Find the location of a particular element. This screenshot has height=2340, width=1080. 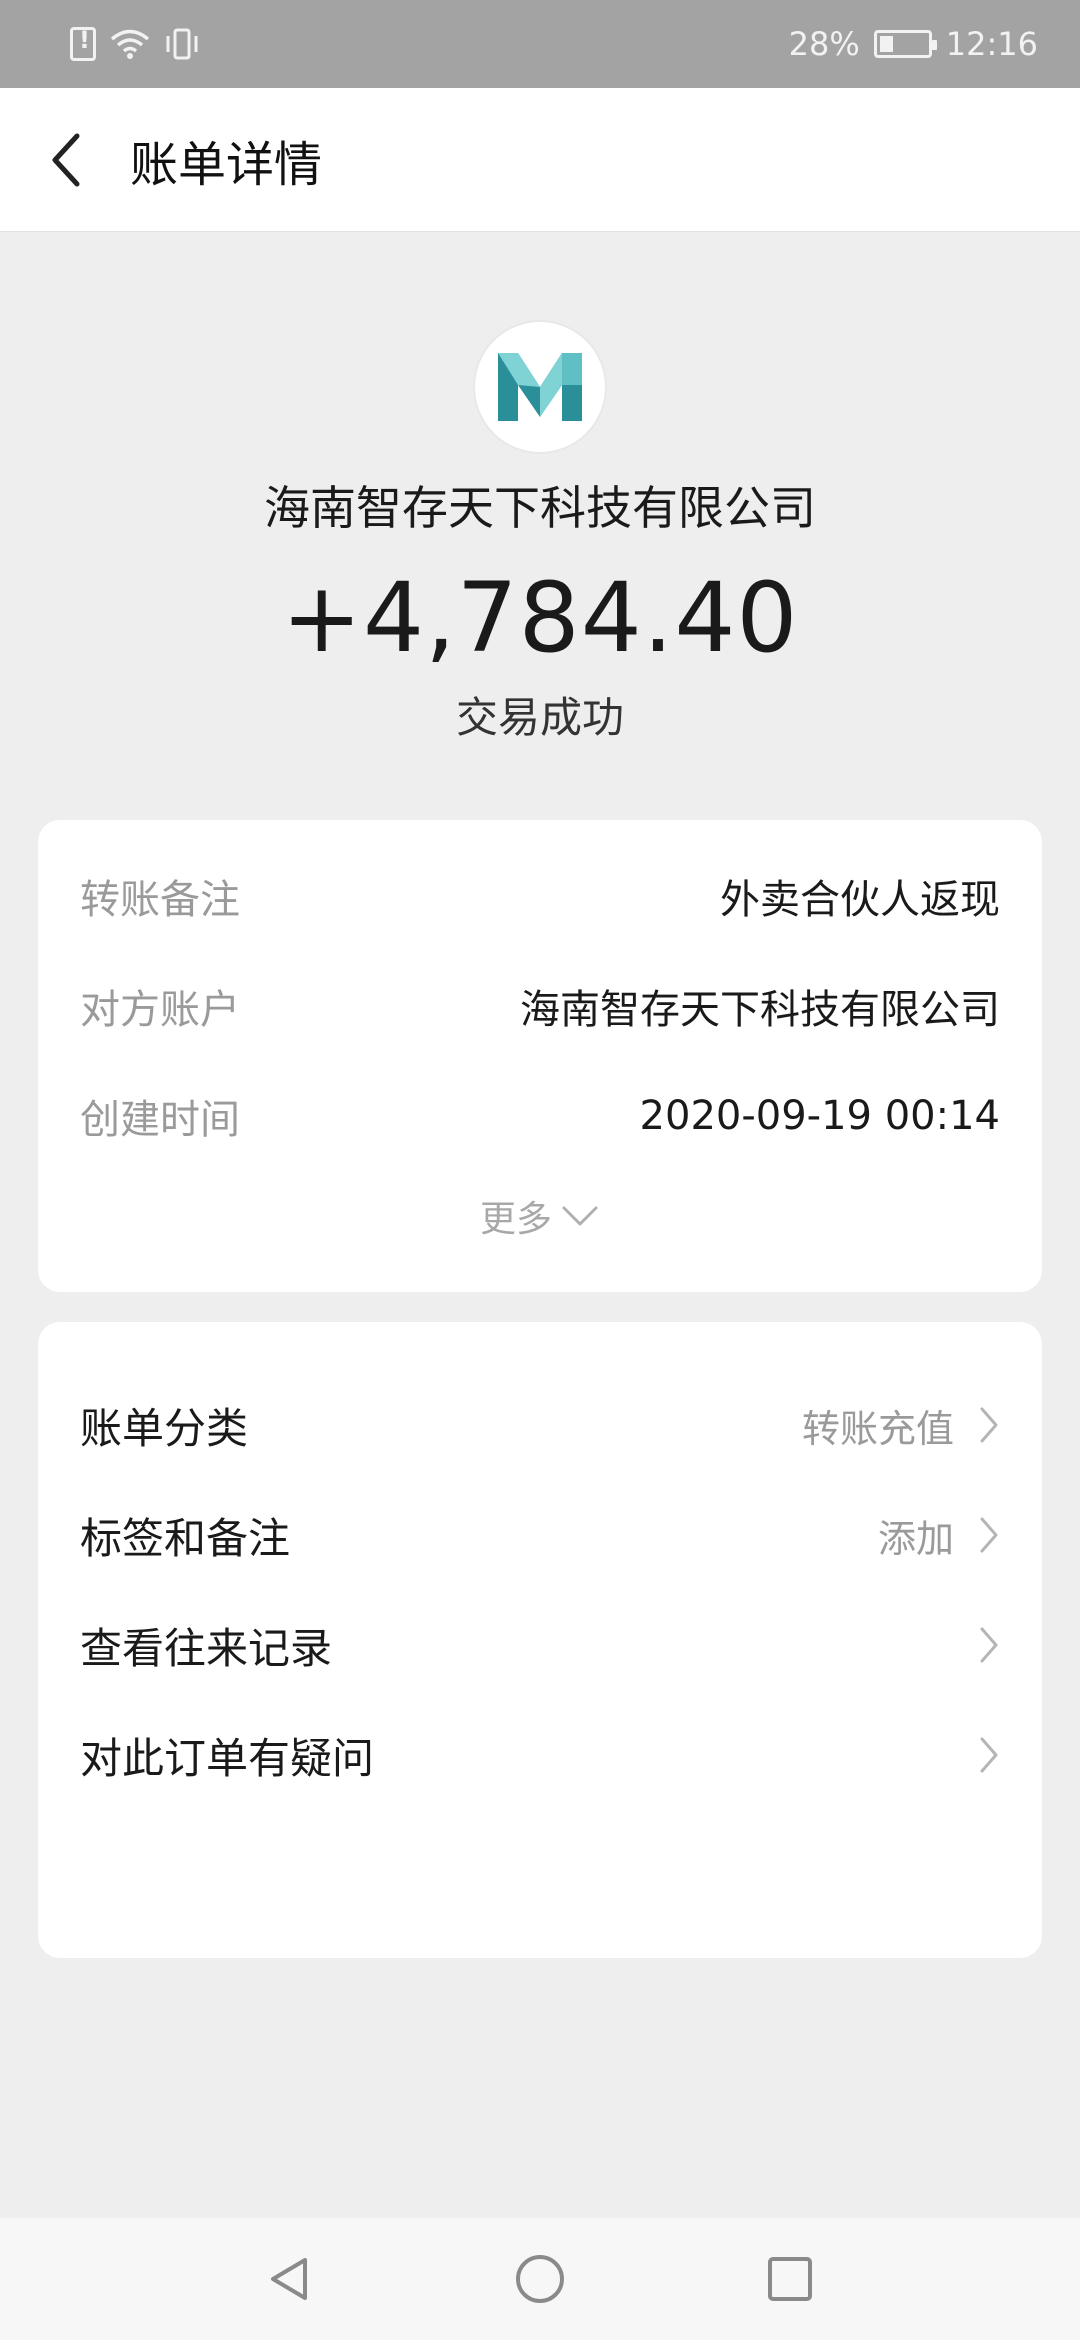

chevron-down-icon is located at coordinates (580, 1216).